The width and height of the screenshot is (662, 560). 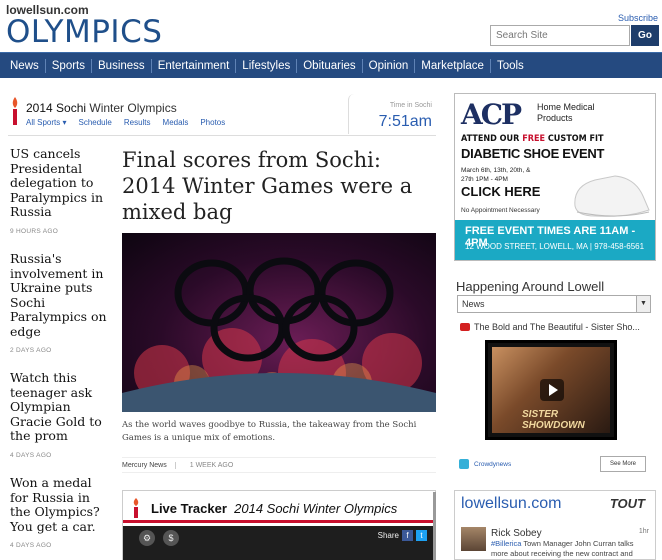 I want to click on article-meta: Mercury News 1 WEEK AGO, so click(x=279, y=465).